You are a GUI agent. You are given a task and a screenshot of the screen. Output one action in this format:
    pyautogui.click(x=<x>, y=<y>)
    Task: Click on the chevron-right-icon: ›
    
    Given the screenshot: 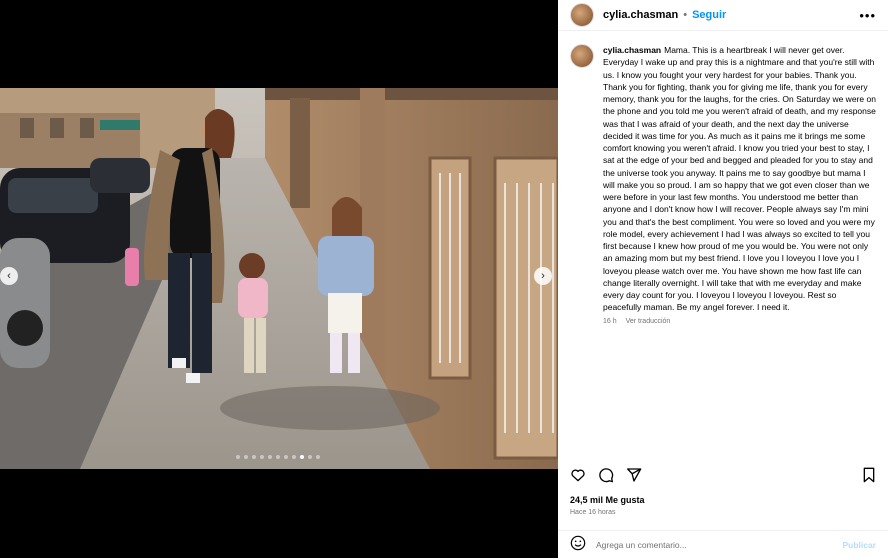 What is the action you would take?
    pyautogui.click(x=543, y=275)
    